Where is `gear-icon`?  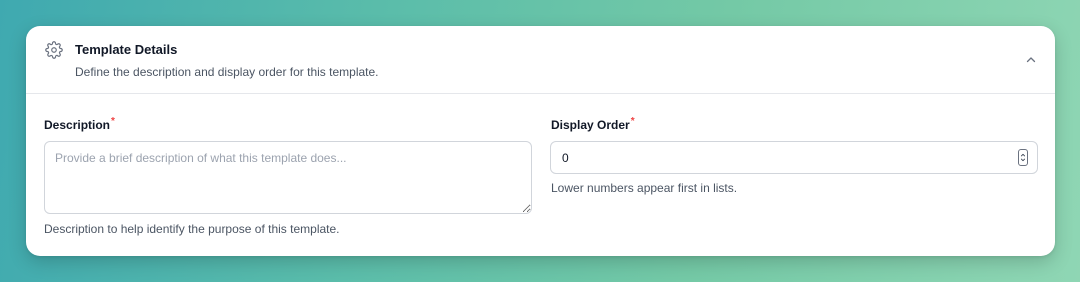
gear-icon is located at coordinates (54, 50).